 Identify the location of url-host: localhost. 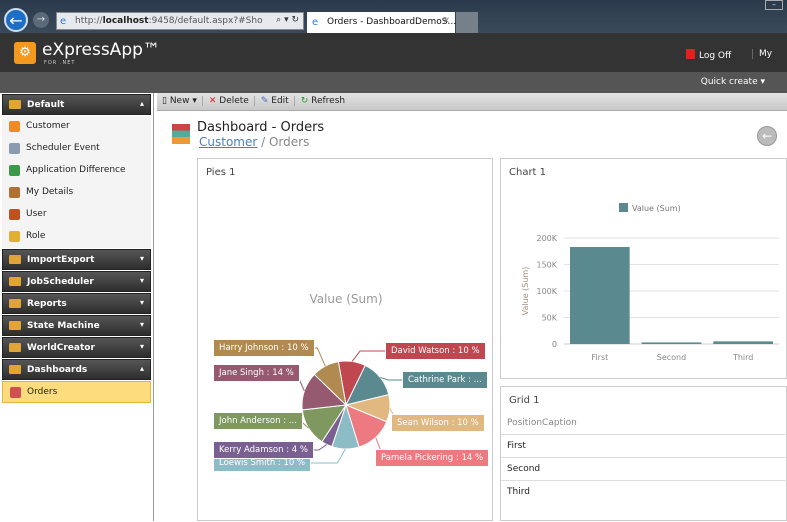
(125, 21).